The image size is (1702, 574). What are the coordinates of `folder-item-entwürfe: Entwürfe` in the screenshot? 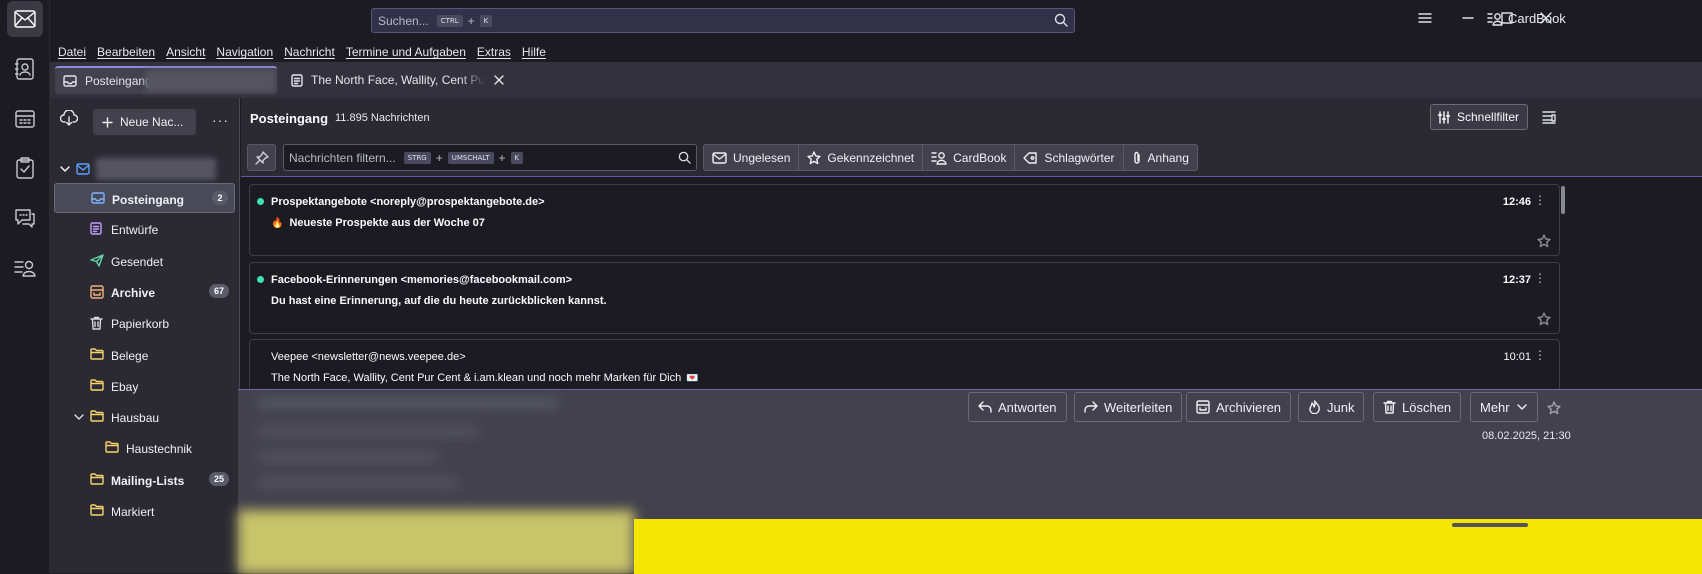 It's located at (144, 229).